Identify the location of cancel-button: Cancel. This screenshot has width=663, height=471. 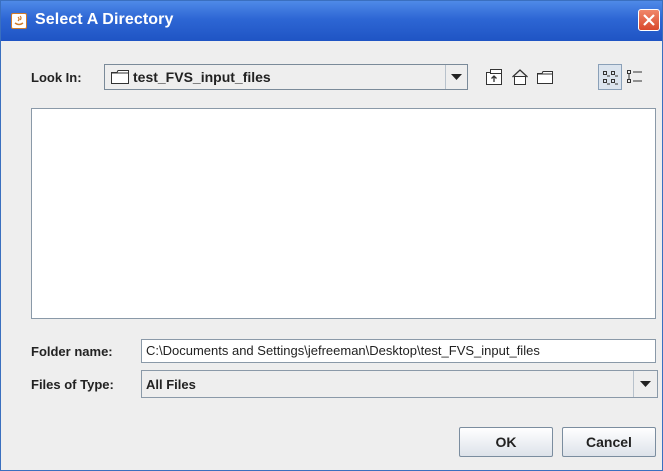
(609, 442).